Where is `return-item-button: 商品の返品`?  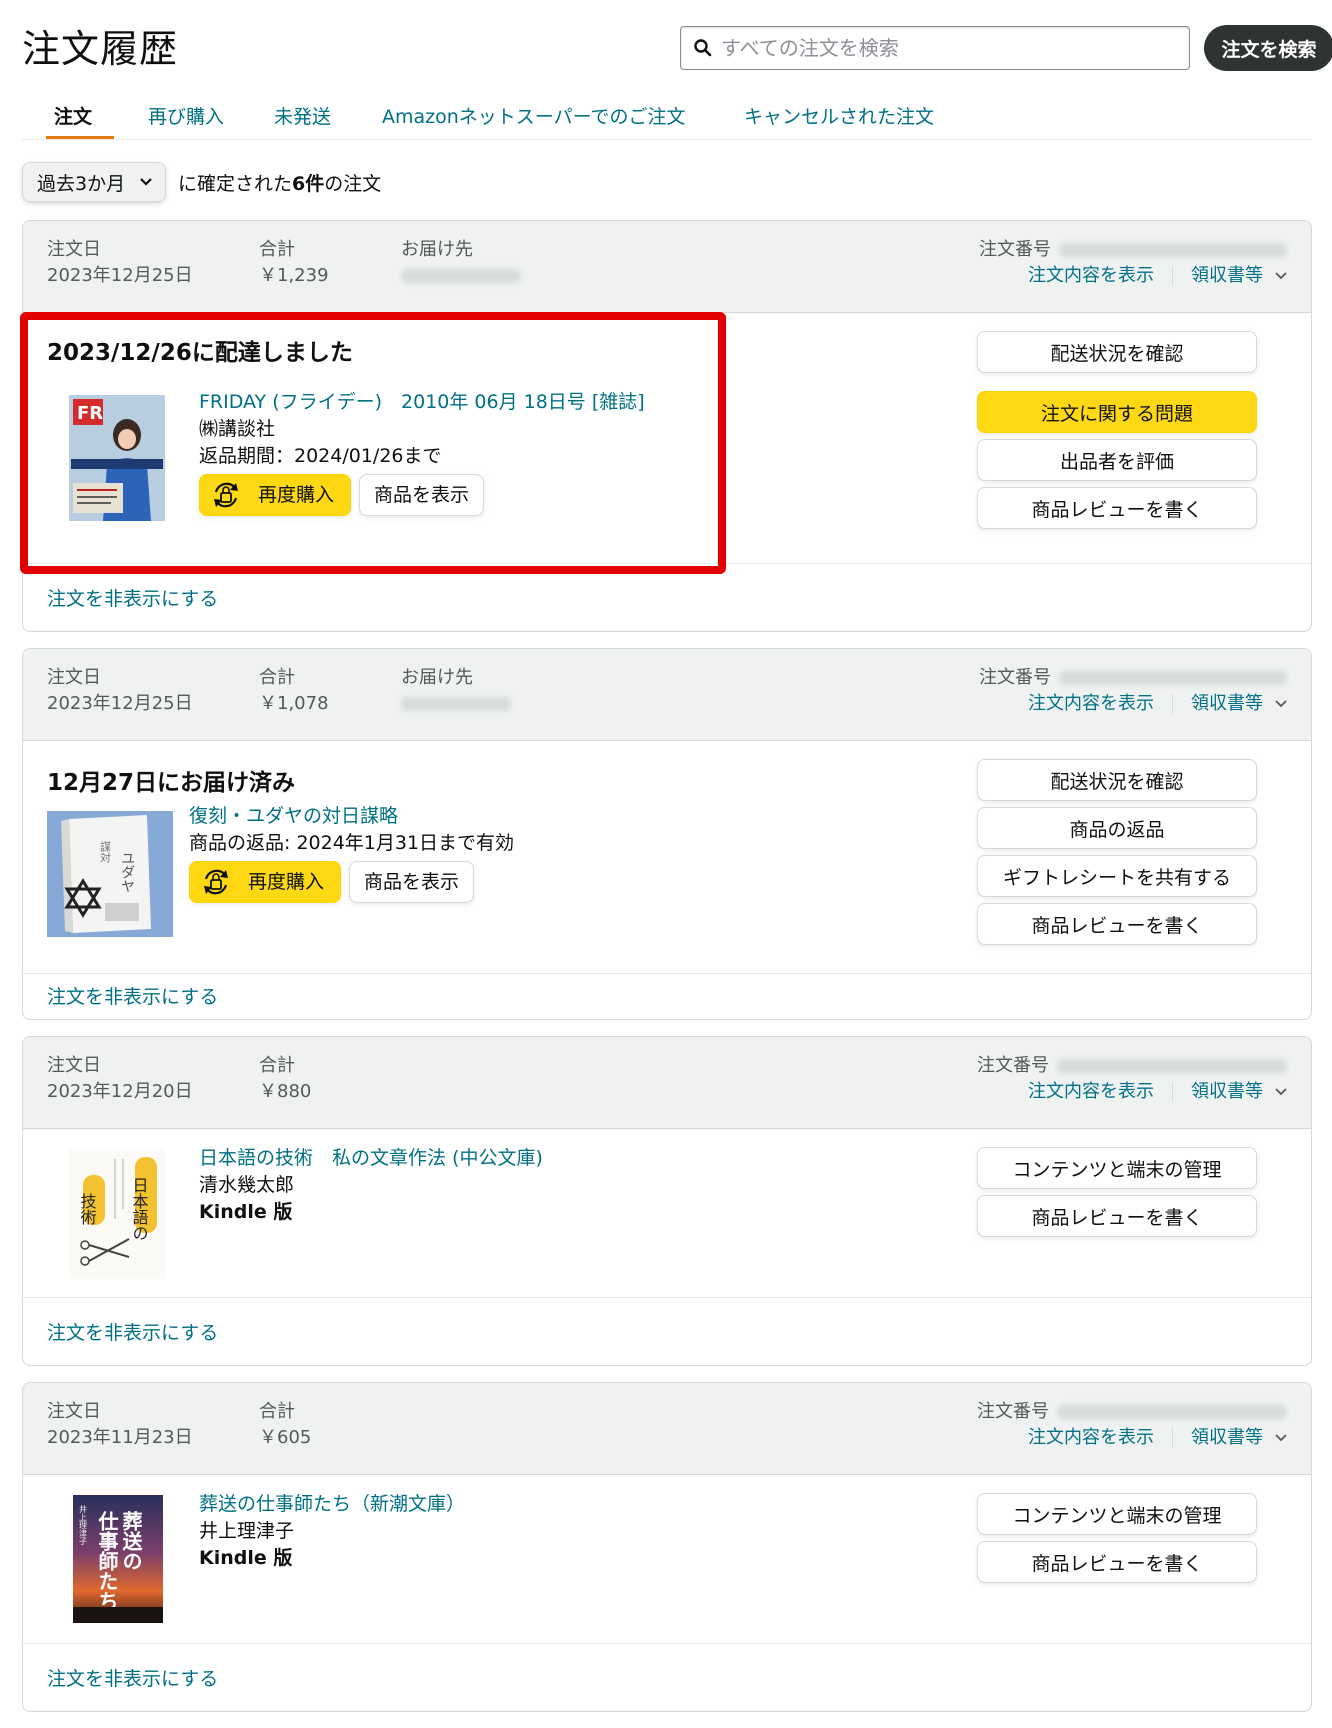
return-item-button: 商品の返品 is located at coordinates (1117, 828).